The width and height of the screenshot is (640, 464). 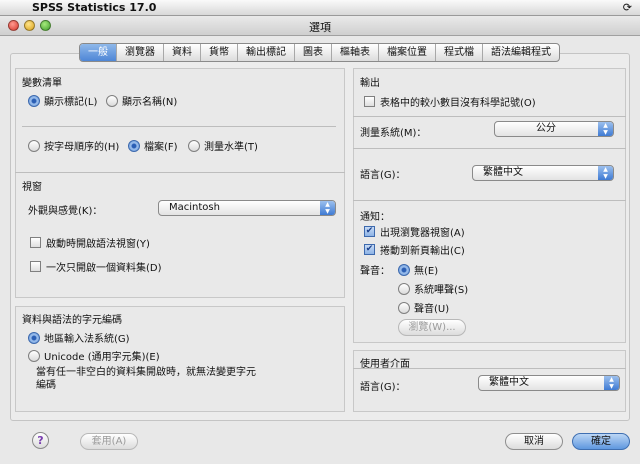 What do you see at coordinates (546, 128) in the screenshot?
I see `measurement-system-value: 公分` at bounding box center [546, 128].